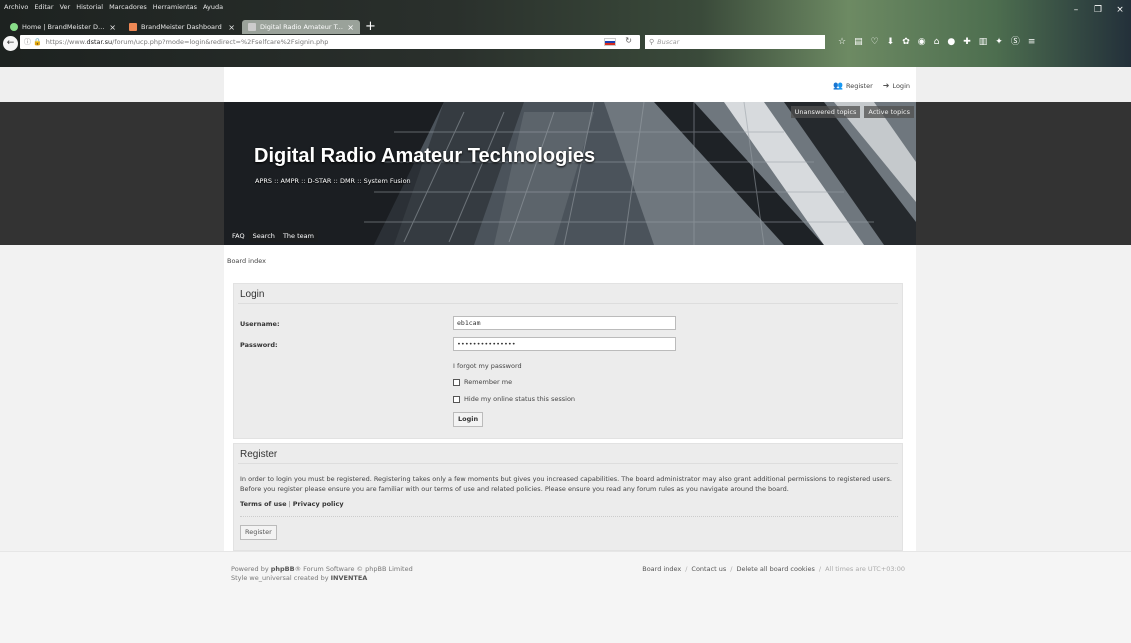 This screenshot has height=643, width=1131. Describe the element at coordinates (652, 42) in the screenshot. I see `search-icon: ⚲` at that location.